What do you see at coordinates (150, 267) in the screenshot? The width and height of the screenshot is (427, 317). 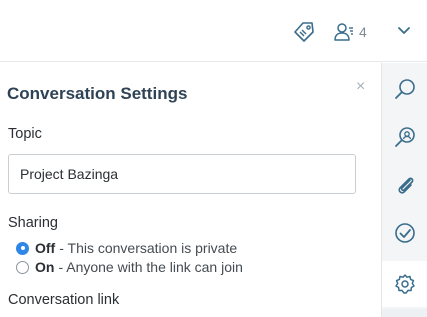 I see `sharing-on-description: - Anyone with the link can join` at bounding box center [150, 267].